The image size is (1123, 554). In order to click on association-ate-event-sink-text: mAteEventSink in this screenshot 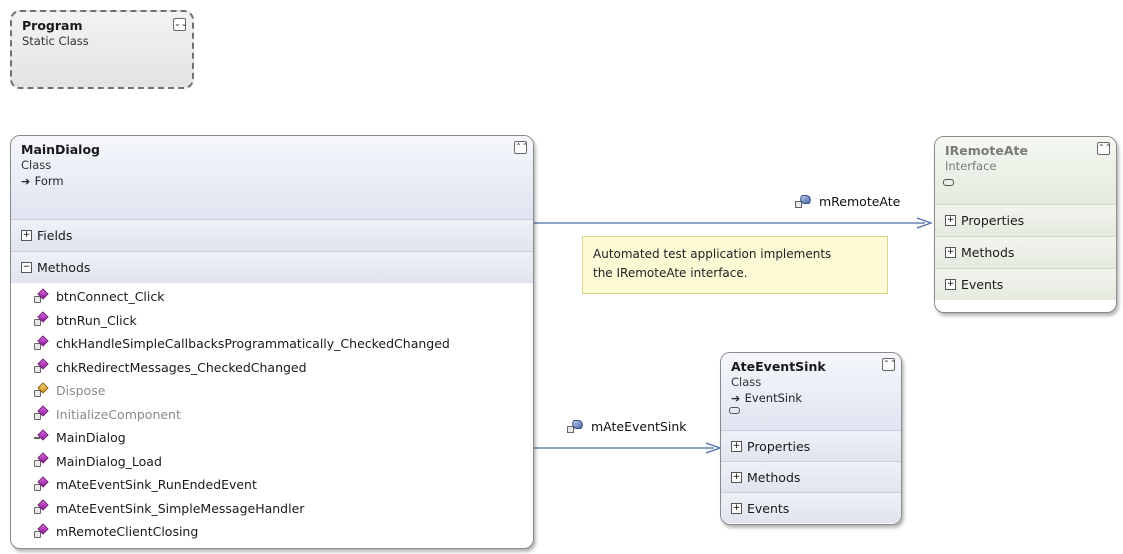, I will do `click(639, 426)`.